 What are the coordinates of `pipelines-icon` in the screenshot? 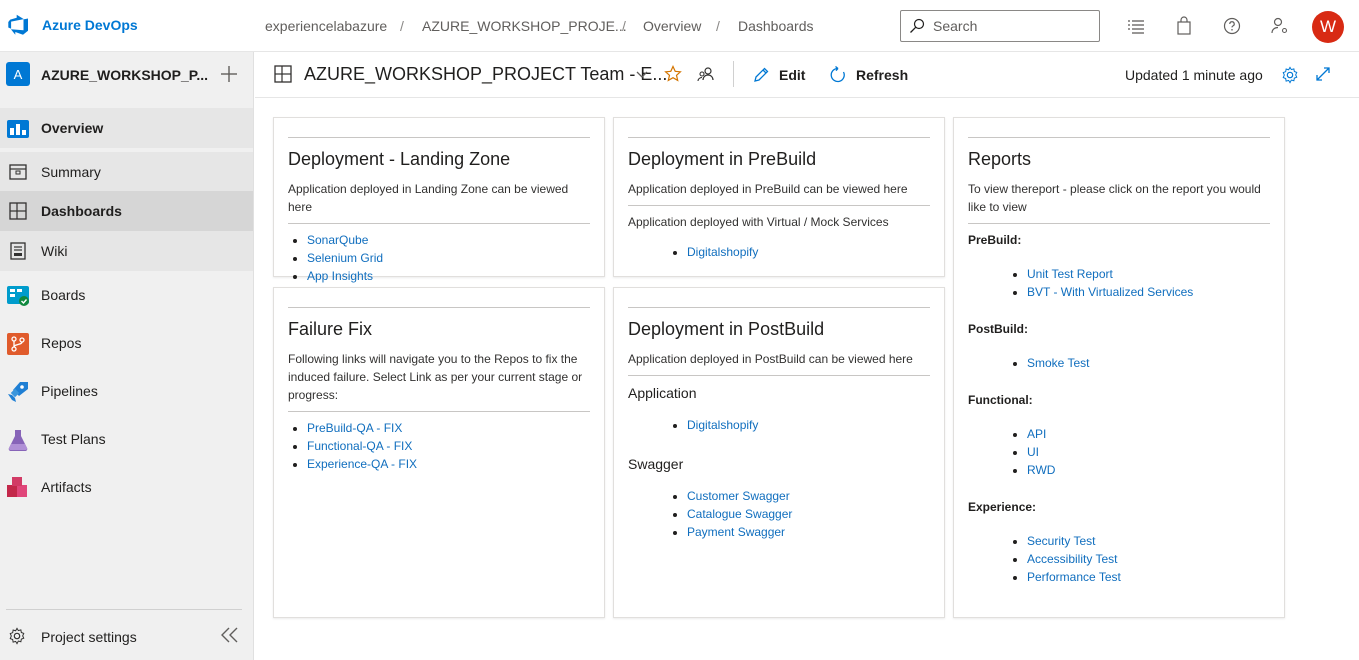 It's located at (18, 392).